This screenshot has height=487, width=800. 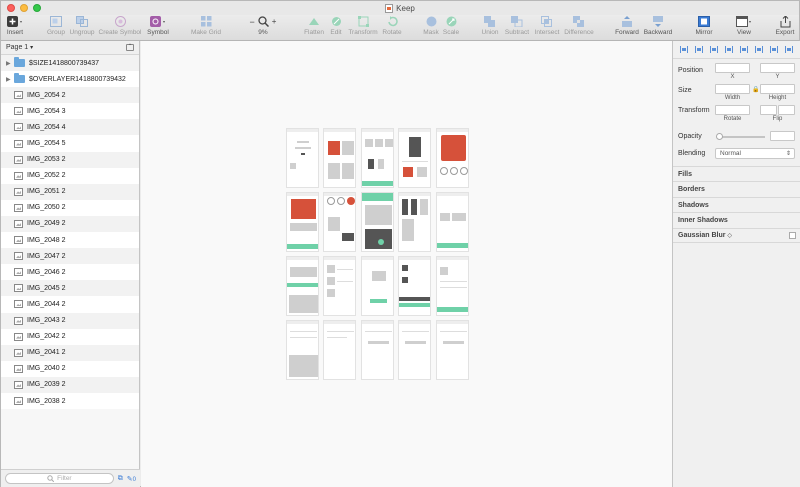 I want to click on filter-input: Filter, so click(x=59, y=478).